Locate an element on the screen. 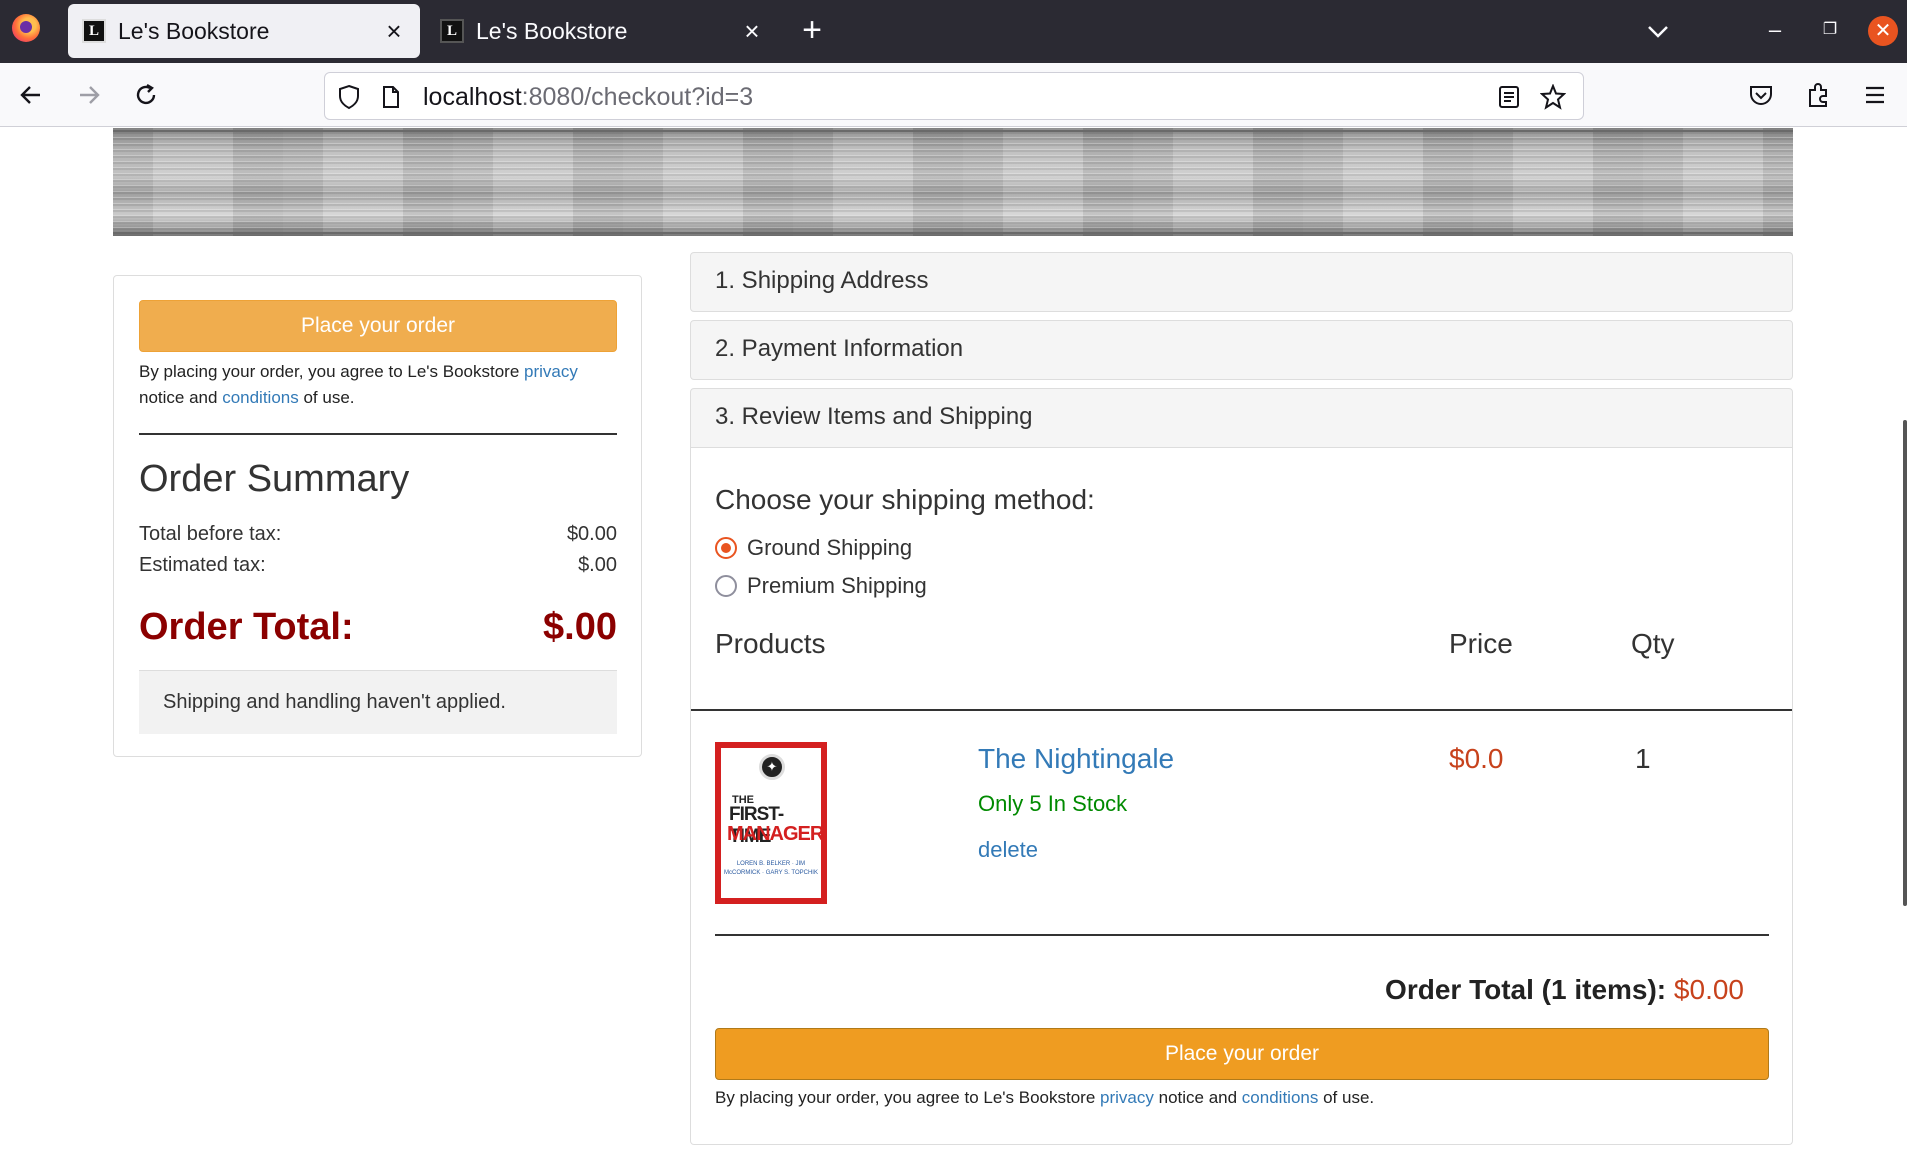 The width and height of the screenshot is (1907, 1157). premium-shipping-option: Premium Shipping is located at coordinates (821, 586).